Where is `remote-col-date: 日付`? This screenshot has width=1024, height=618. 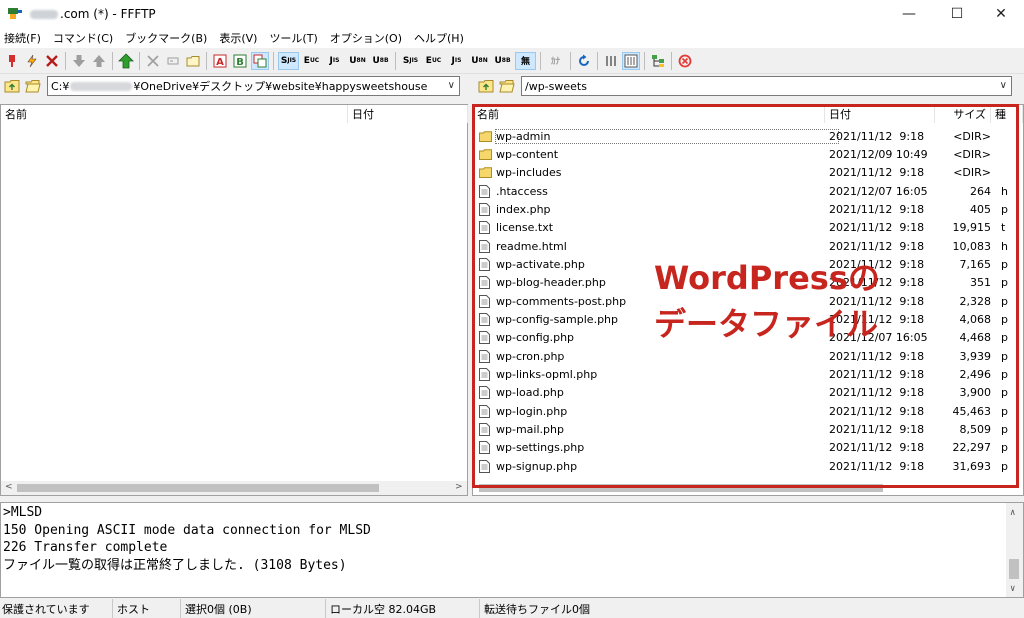 remote-col-date: 日付 is located at coordinates (880, 114).